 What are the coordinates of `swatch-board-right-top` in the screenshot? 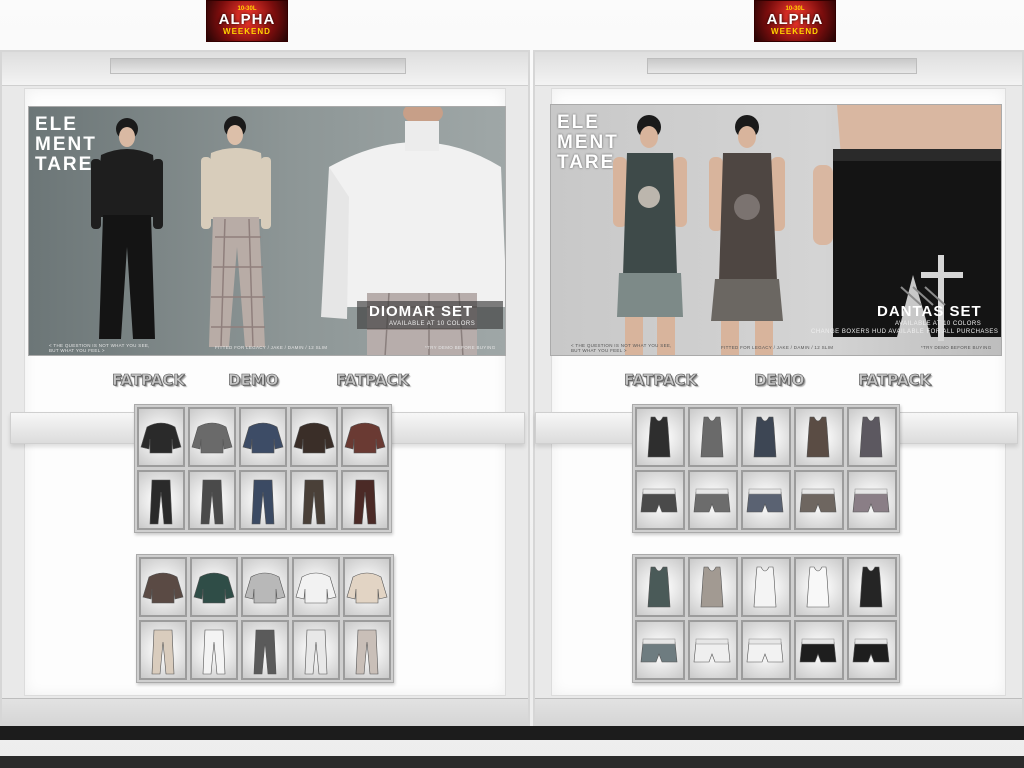 It's located at (766, 468).